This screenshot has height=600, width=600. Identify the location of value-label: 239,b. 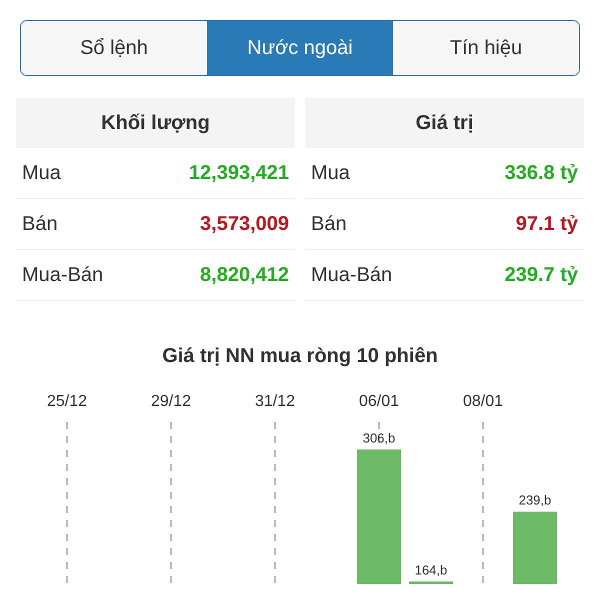
(535, 500).